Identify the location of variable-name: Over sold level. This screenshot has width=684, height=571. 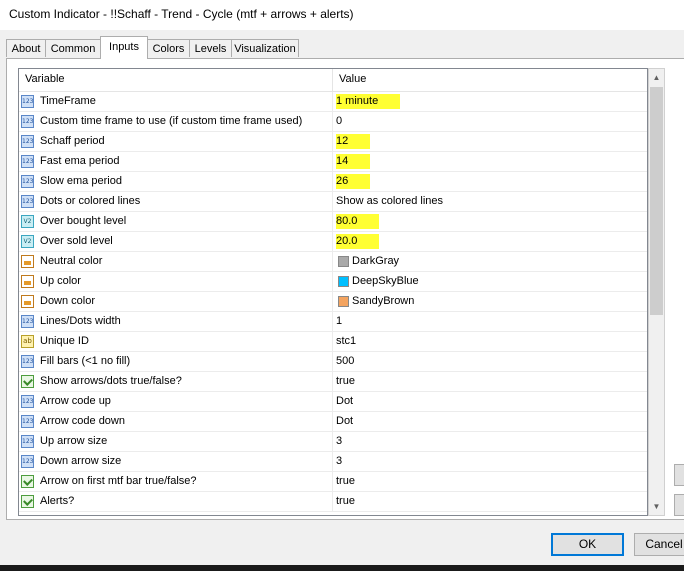
(76, 241).